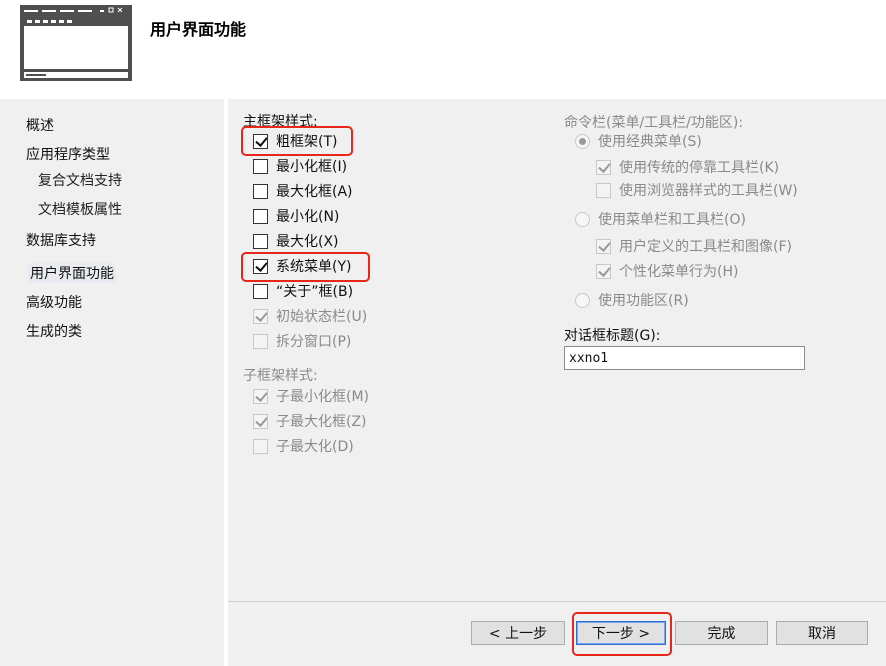 The height and width of the screenshot is (666, 886). I want to click on docking-toolbar-checkbox: 使用传统的停靠工具栏(K), so click(687, 167).